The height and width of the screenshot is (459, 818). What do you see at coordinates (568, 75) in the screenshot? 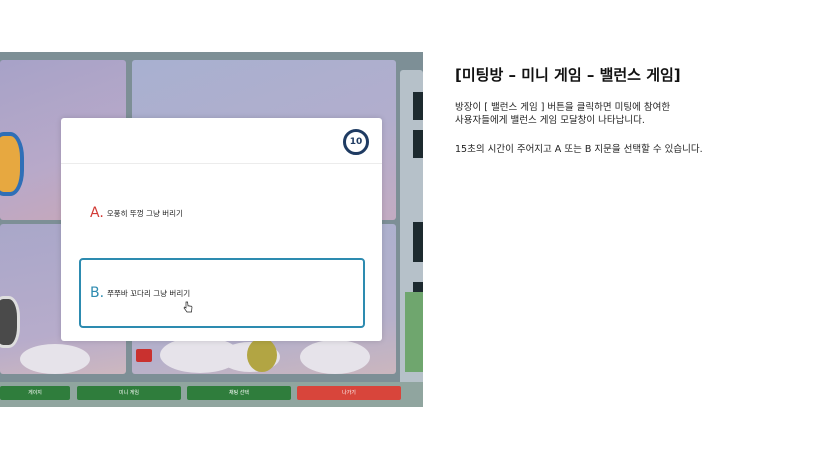
I see `page-title: [미팅방 – 미니 게임 – 밸런스 게임]` at bounding box center [568, 75].